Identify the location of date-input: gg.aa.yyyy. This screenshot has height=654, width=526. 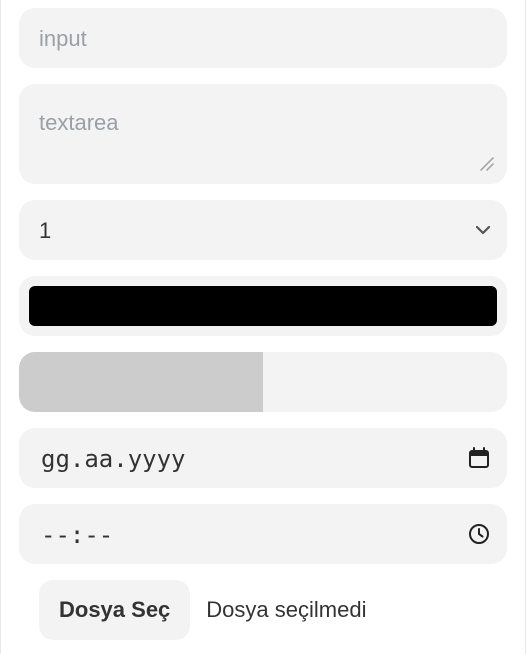
(263, 458).